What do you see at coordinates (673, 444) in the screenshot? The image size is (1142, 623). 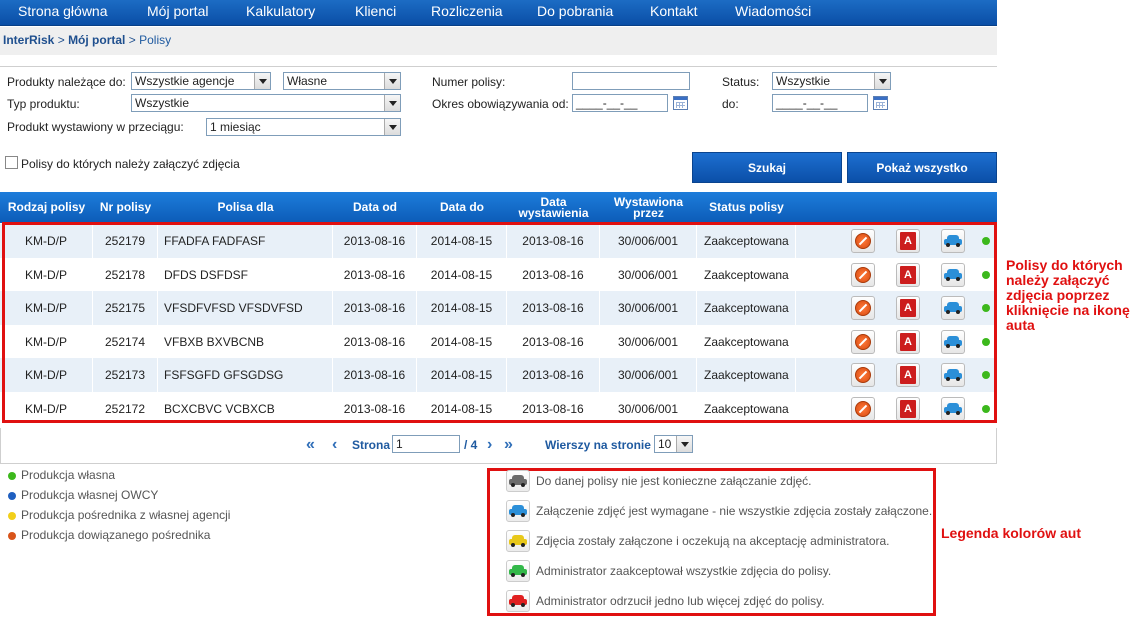 I see `rows-per-page-select: 10` at bounding box center [673, 444].